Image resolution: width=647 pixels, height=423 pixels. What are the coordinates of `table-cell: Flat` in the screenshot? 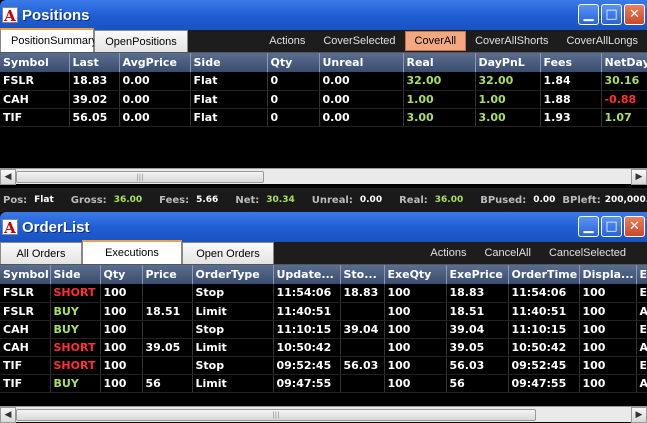 It's located at (229, 81).